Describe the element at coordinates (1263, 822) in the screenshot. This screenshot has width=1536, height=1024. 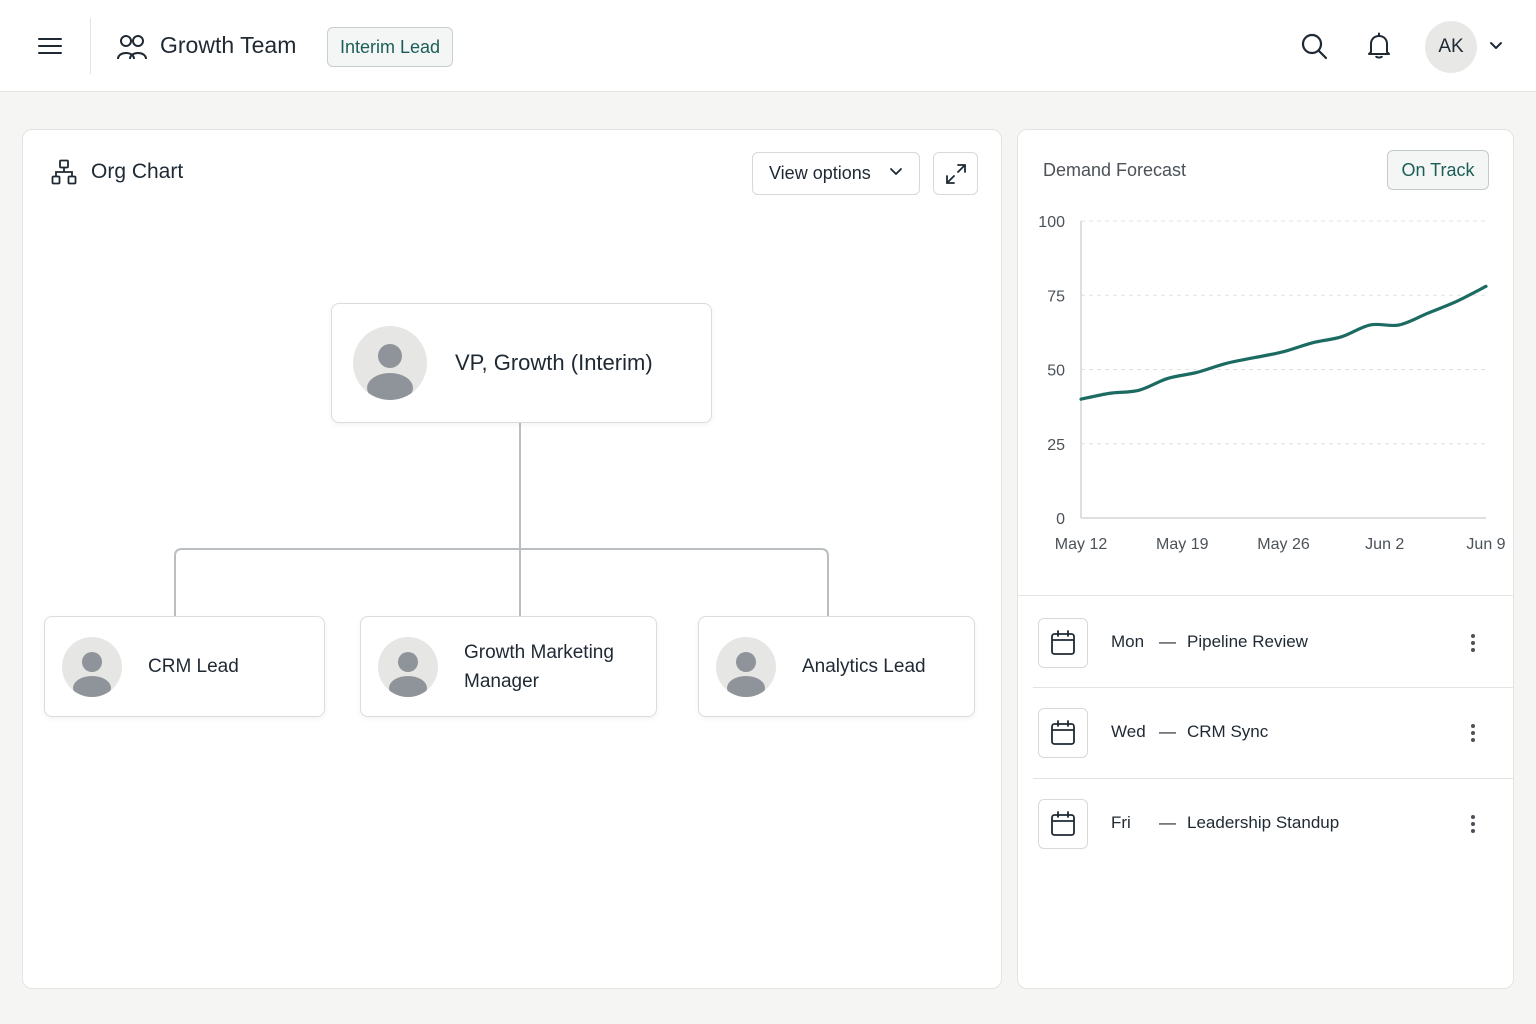
I see `schedule-title: Leadership Standup` at that location.